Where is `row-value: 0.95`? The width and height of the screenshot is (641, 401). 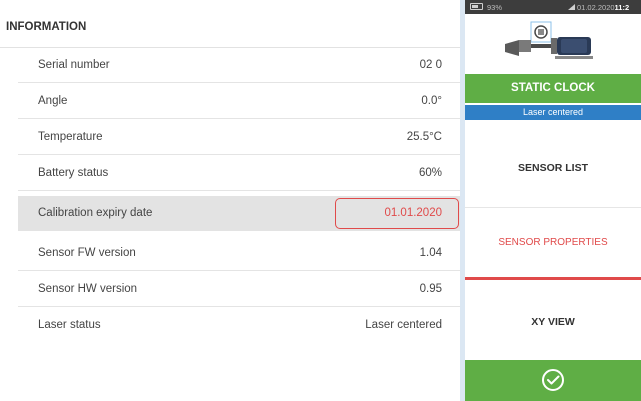
row-value: 0.95 is located at coordinates (430, 289).